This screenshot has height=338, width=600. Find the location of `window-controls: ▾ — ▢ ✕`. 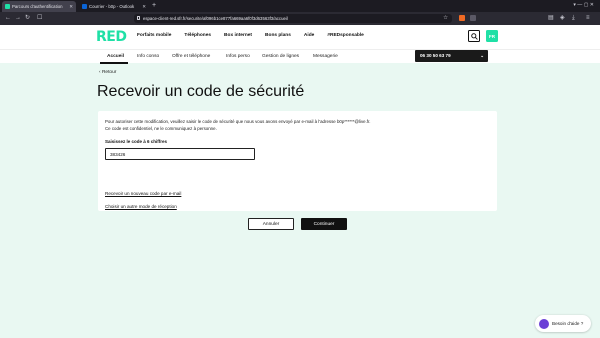

window-controls: ▾ — ▢ ✕ is located at coordinates (583, 5).